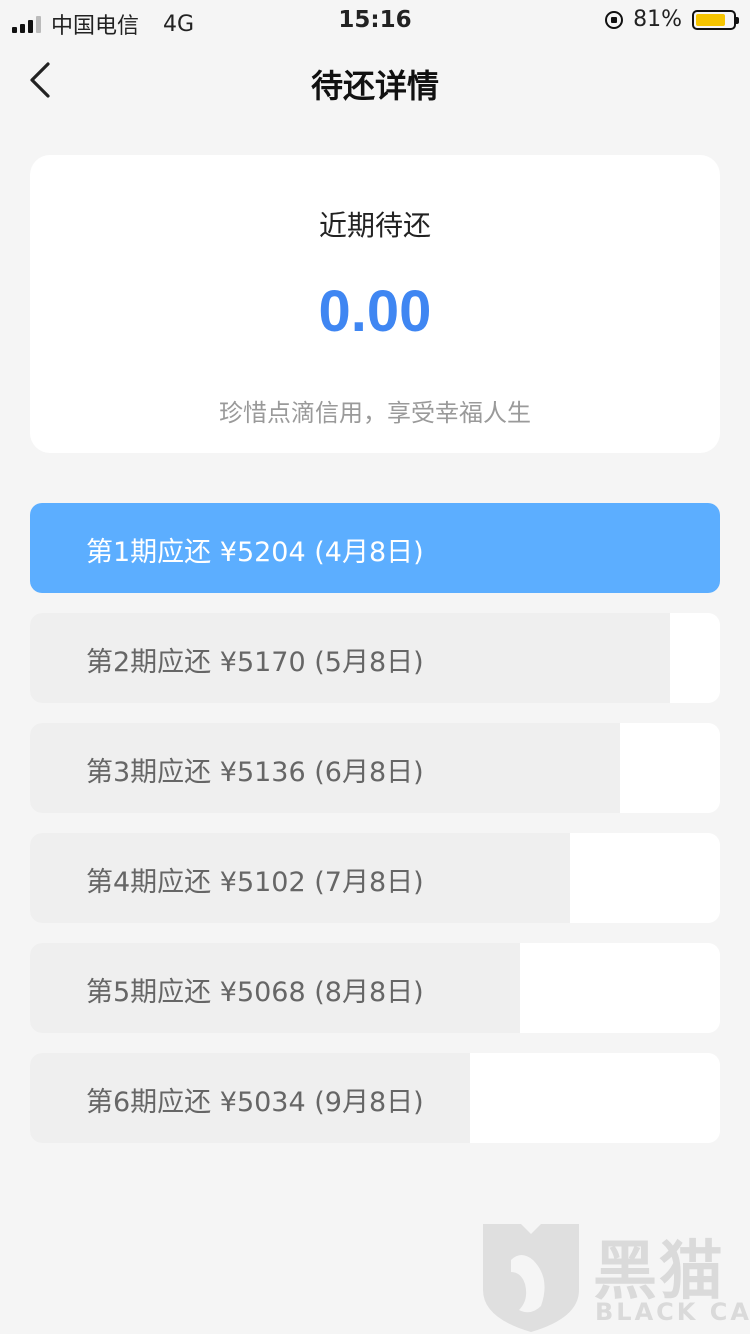 Image resolution: width=750 pixels, height=1334 pixels. What do you see at coordinates (374, 225) in the screenshot?
I see `summary-title: 近期待还` at bounding box center [374, 225].